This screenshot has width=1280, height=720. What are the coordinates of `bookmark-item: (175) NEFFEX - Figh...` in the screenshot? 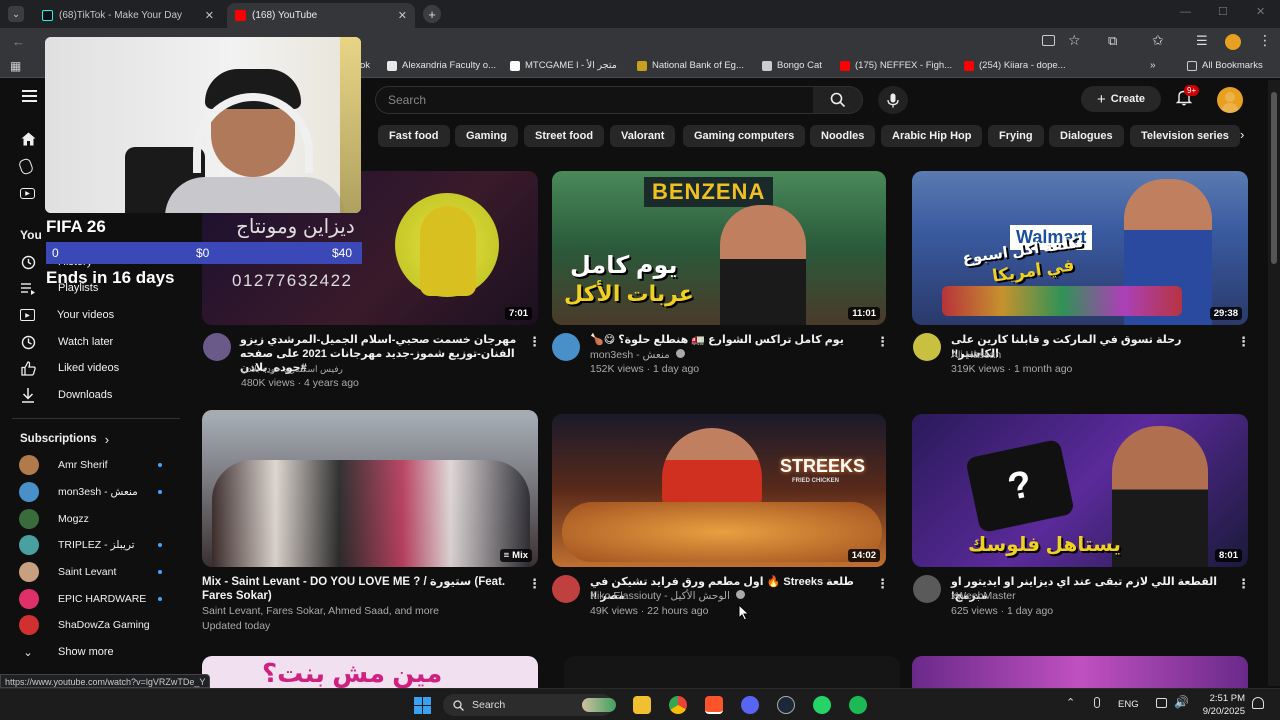 It's located at (896, 65).